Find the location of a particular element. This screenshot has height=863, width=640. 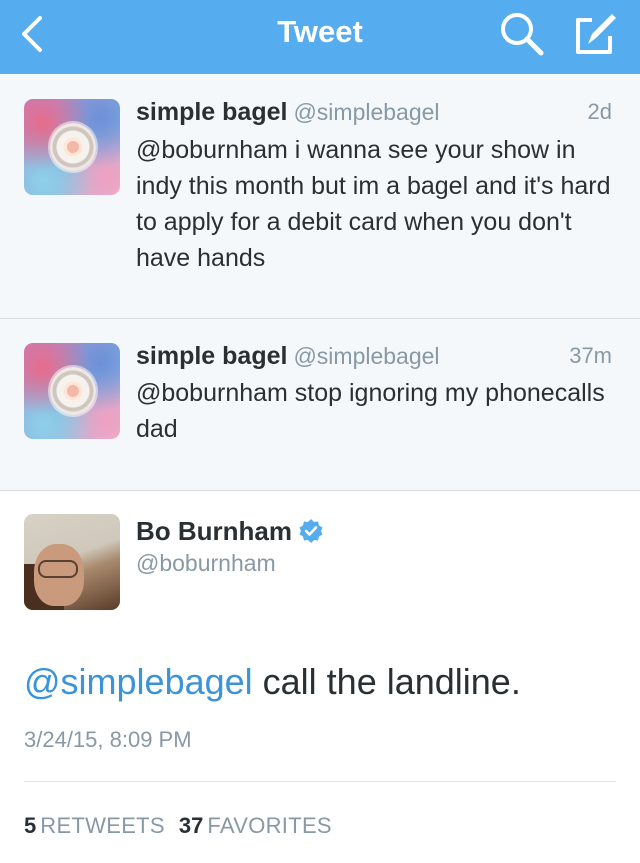

tweet-timestamp: 37m is located at coordinates (590, 355).